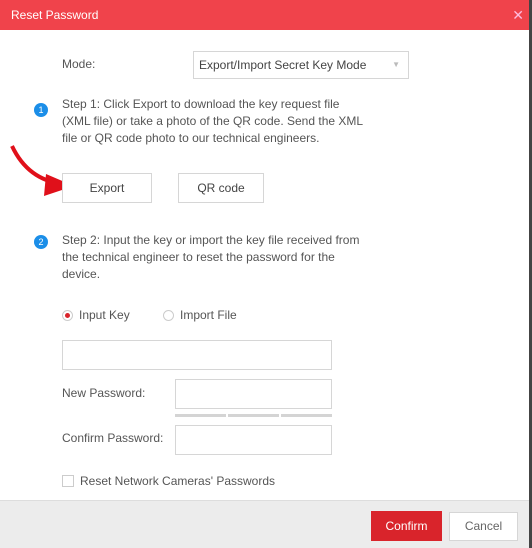 This screenshot has width=532, height=548. I want to click on mode-select: Export/Import Secret Key Mode ▼, so click(301, 65).